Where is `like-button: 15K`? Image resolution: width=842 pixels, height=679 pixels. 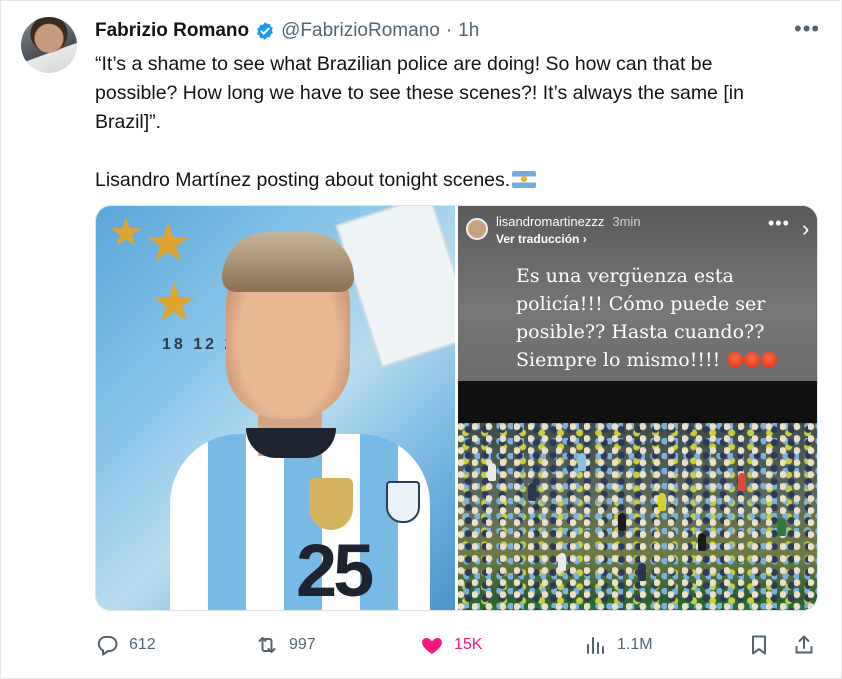
like-button: 15K is located at coordinates (451, 645).